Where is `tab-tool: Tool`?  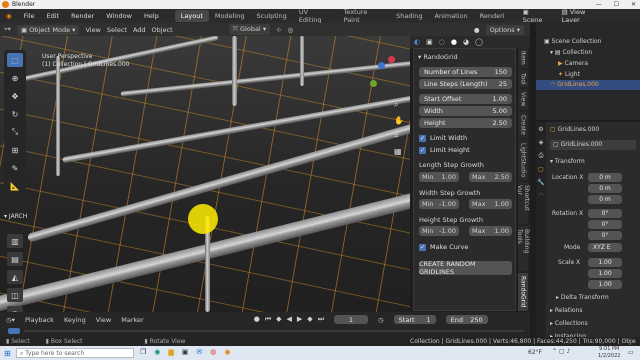 tab-tool: Tool is located at coordinates (523, 78).